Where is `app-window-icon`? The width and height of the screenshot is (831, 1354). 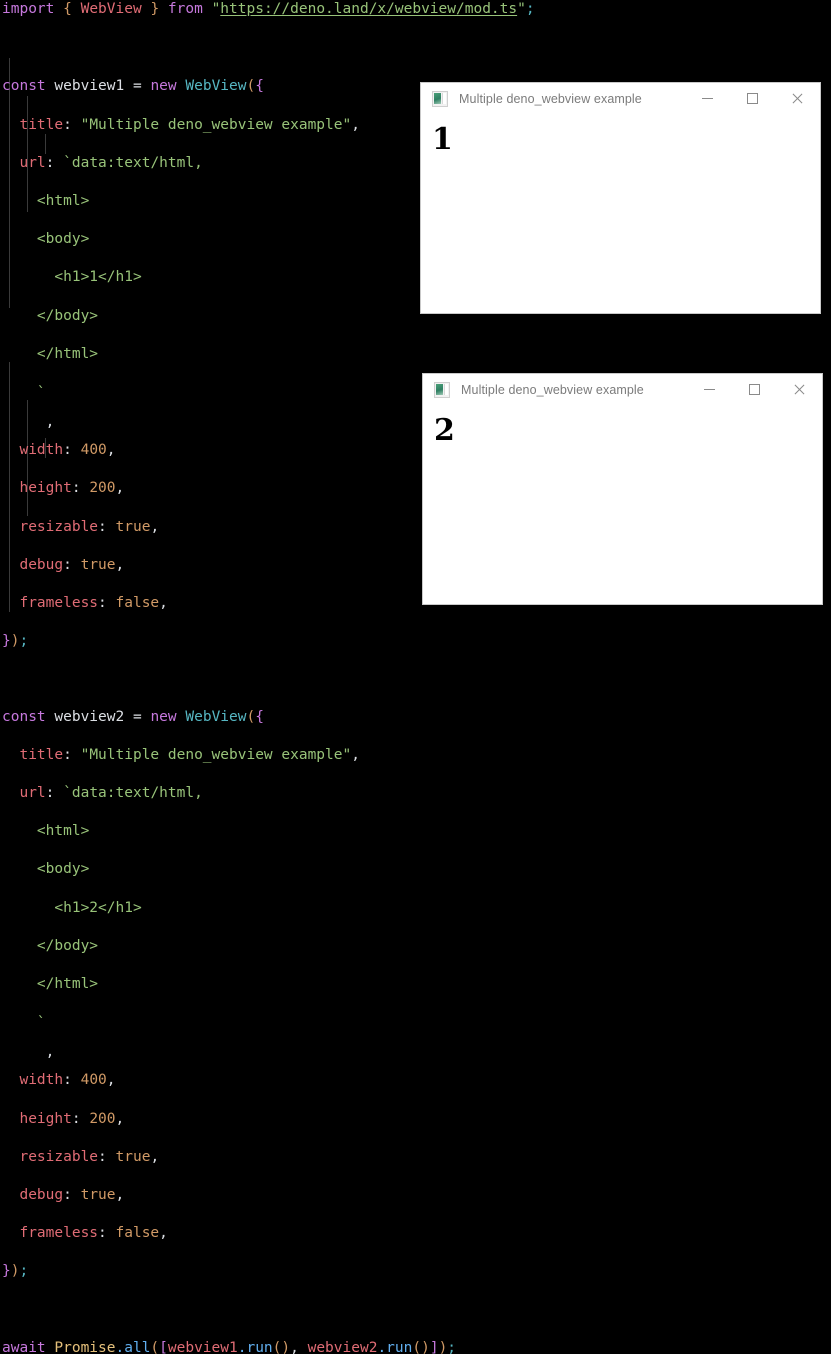 app-window-icon is located at coordinates (440, 98).